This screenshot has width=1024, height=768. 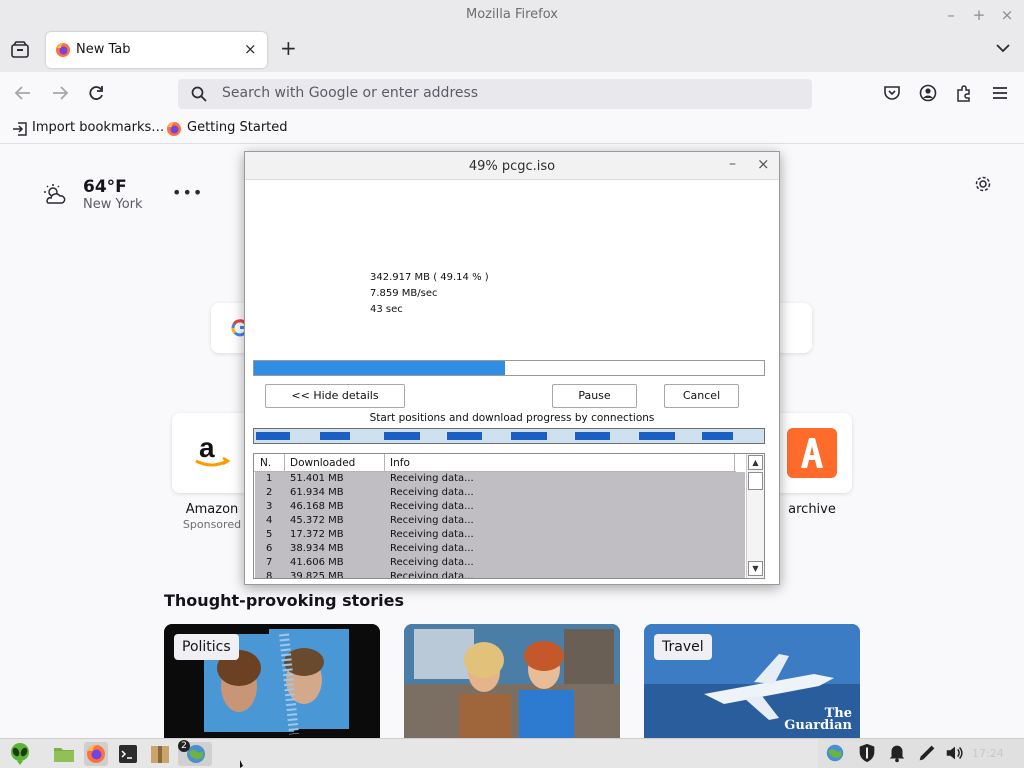 I want to click on terminal-icon, so click(x=128, y=754).